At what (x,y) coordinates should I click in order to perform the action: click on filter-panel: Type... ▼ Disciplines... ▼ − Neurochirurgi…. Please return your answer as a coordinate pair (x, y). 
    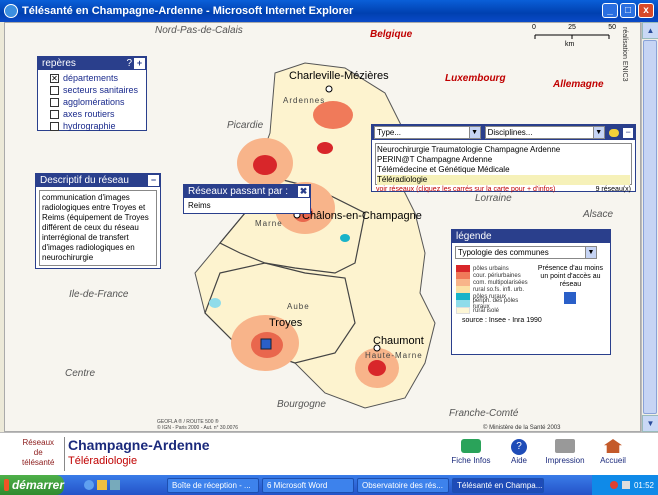
    Looking at the image, I should click on (503, 158).